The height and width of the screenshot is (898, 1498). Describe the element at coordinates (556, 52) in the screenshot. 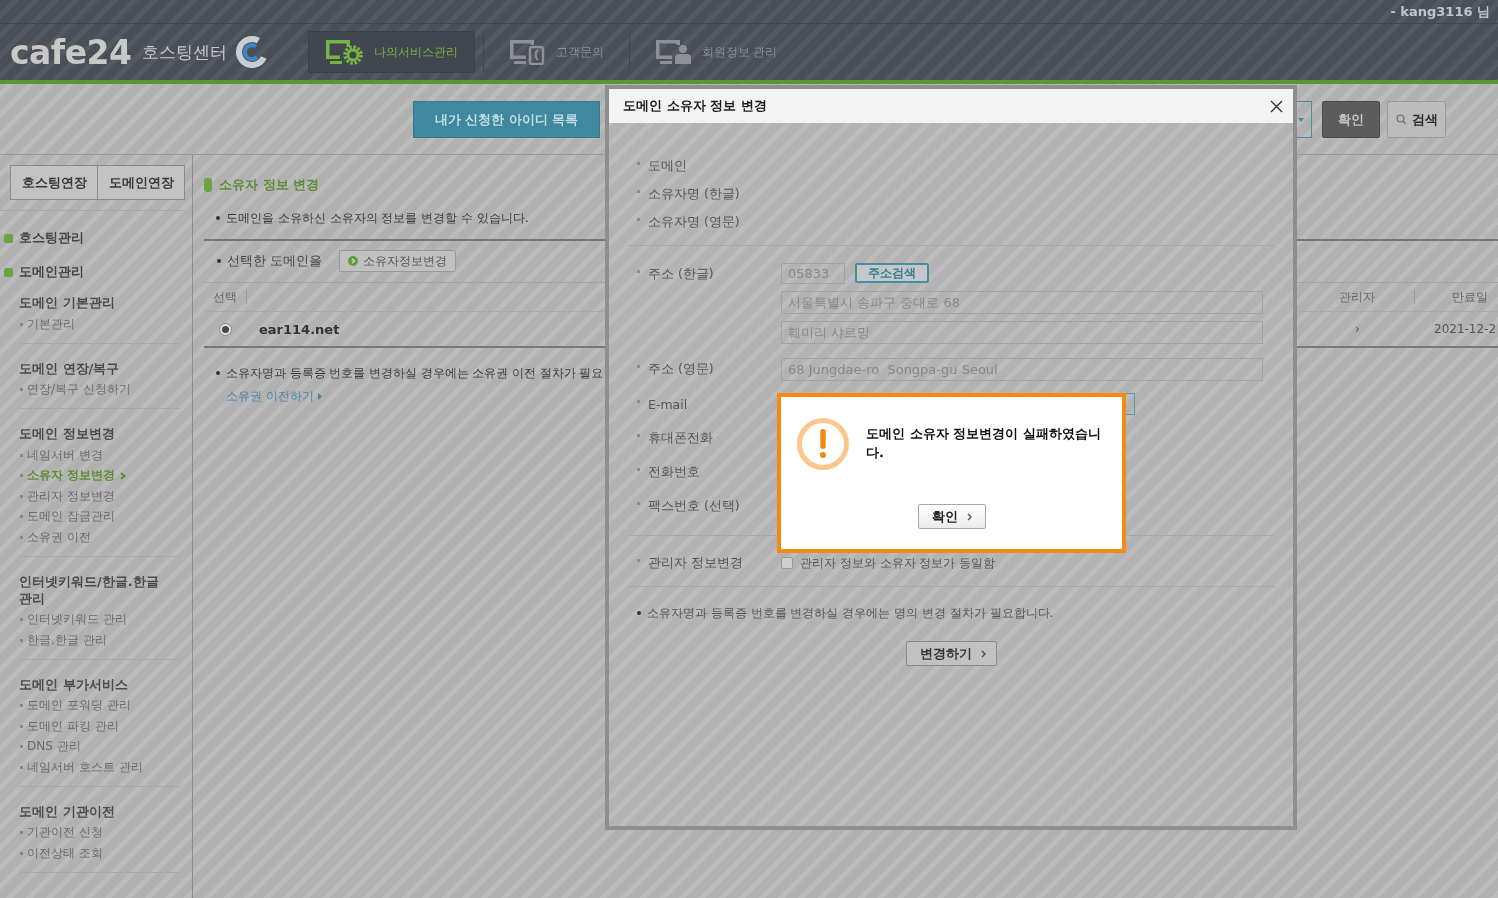

I see `nav-tab: 고객문의` at that location.